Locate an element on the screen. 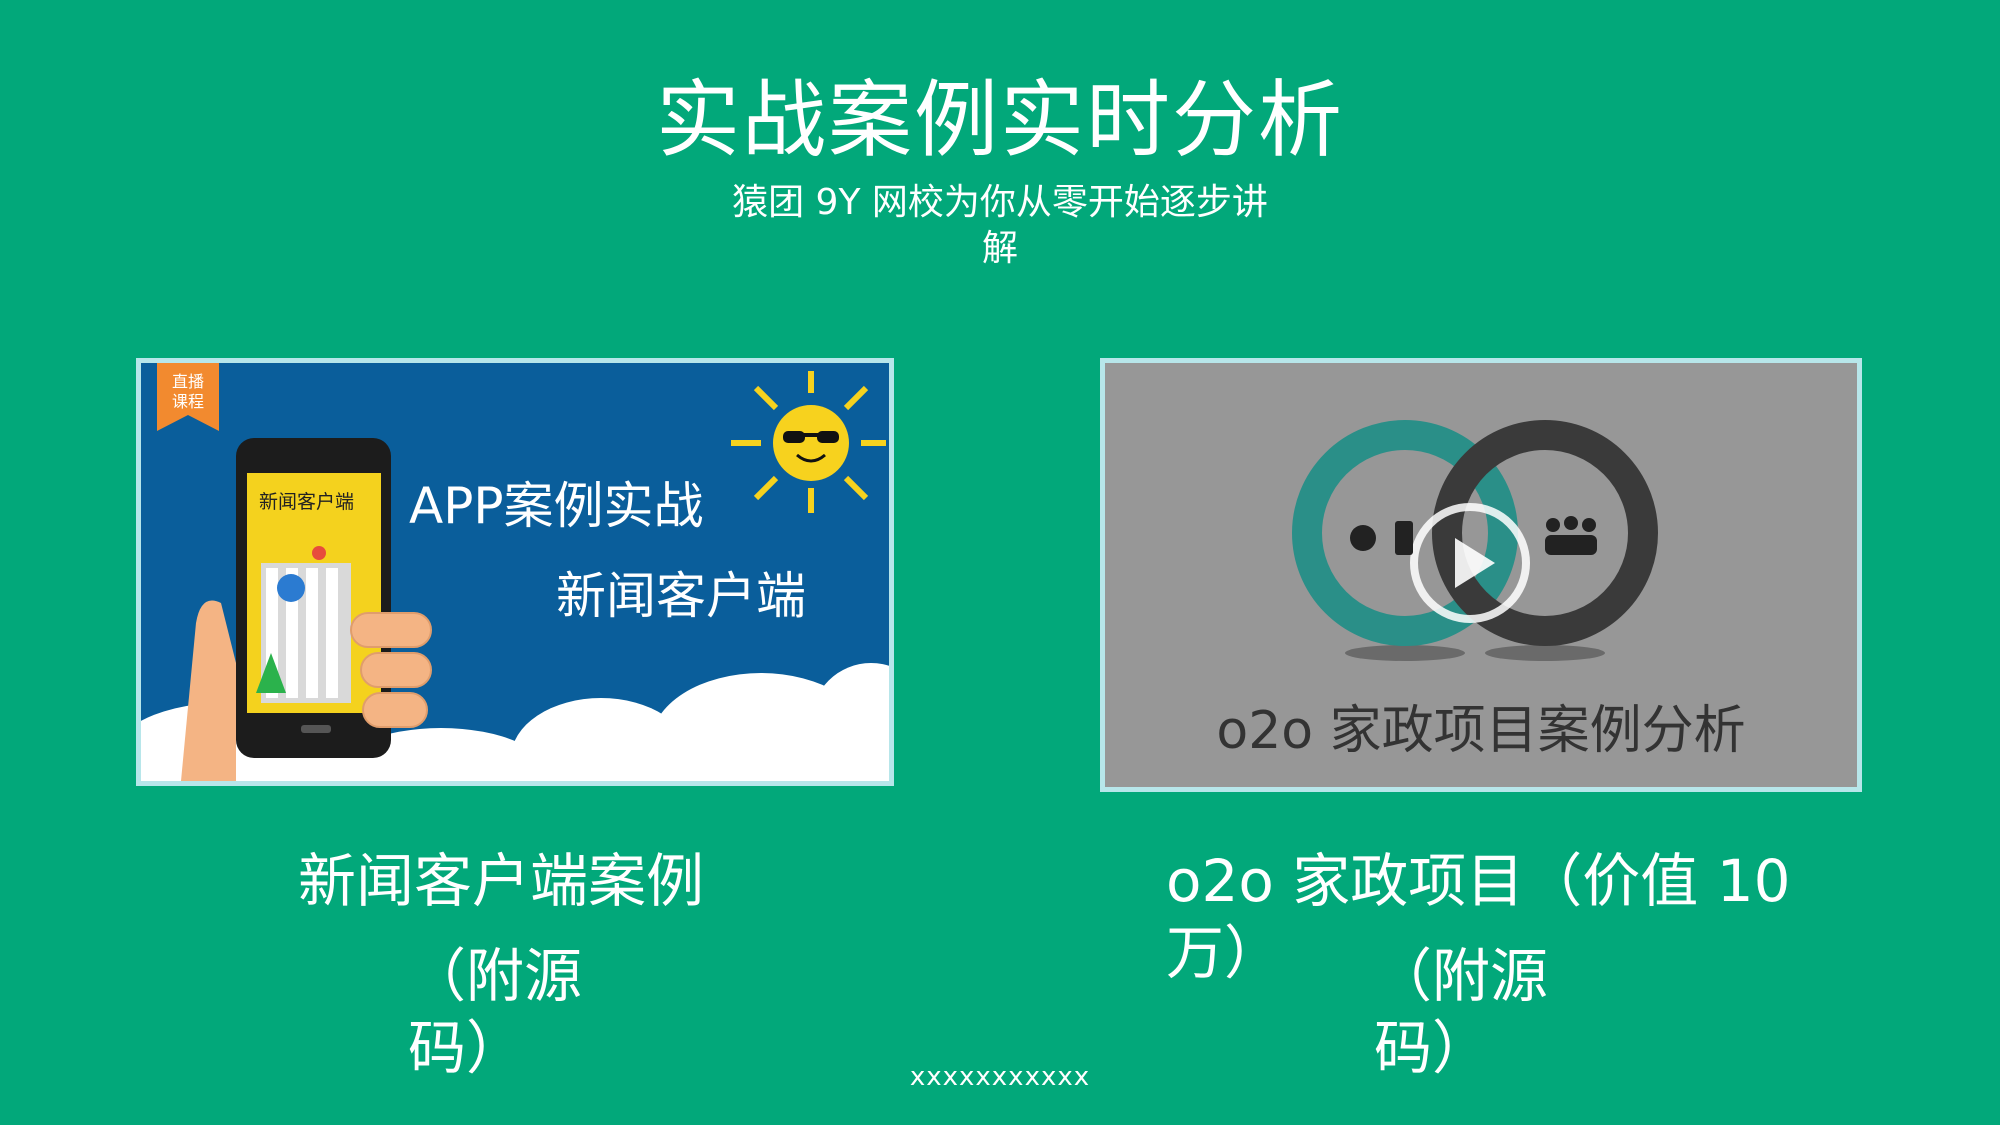  slide-title: 实战案例实时分析 is located at coordinates (999, 120).